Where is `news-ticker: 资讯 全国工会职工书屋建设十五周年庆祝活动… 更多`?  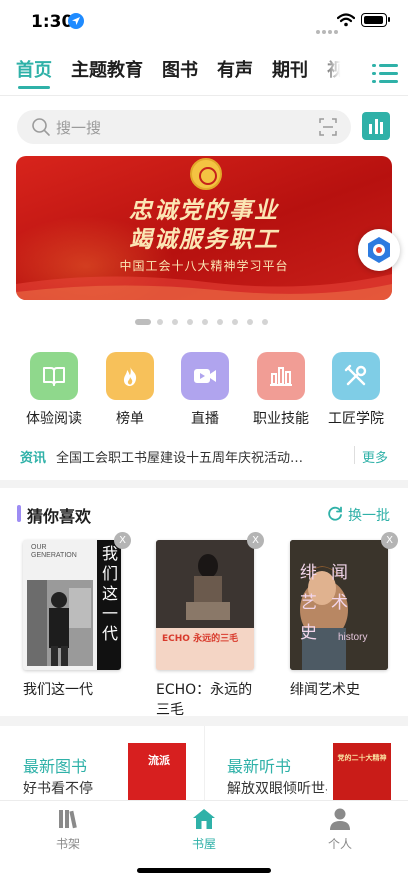 news-ticker: 资讯 全国工会职工书屋建设十五周年庆祝活动… 更多 is located at coordinates (204, 455).